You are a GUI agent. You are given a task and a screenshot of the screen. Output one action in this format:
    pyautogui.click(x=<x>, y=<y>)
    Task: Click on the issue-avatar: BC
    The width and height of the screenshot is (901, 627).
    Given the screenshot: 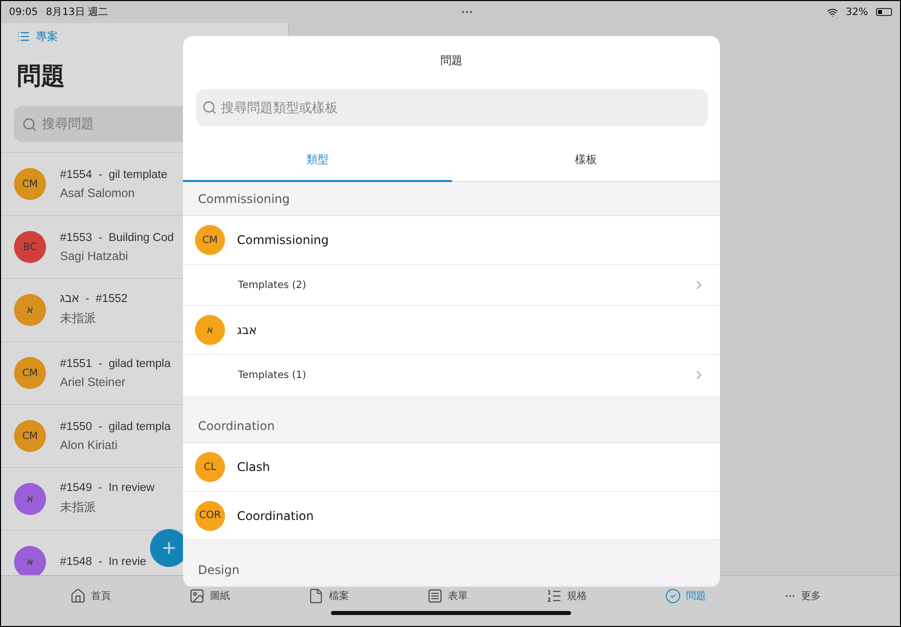 What is the action you would take?
    pyautogui.click(x=30, y=247)
    